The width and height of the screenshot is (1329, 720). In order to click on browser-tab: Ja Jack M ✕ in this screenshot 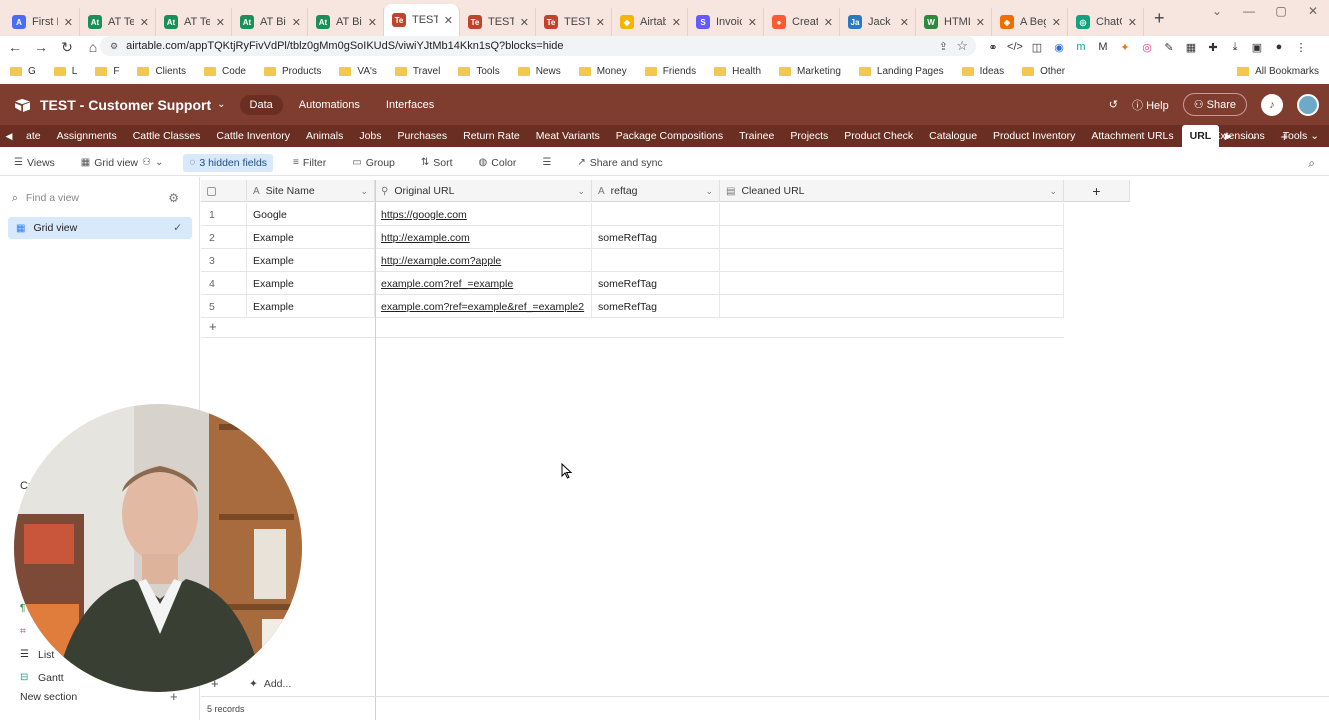, I will do `click(878, 22)`.